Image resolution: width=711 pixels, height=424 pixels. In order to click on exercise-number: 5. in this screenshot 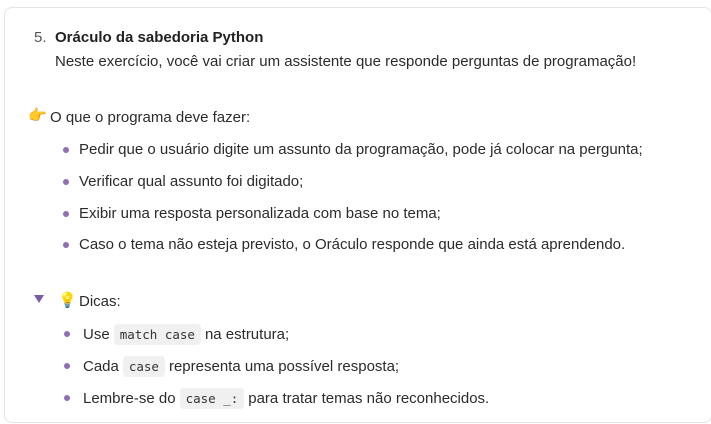, I will do `click(40, 37)`.